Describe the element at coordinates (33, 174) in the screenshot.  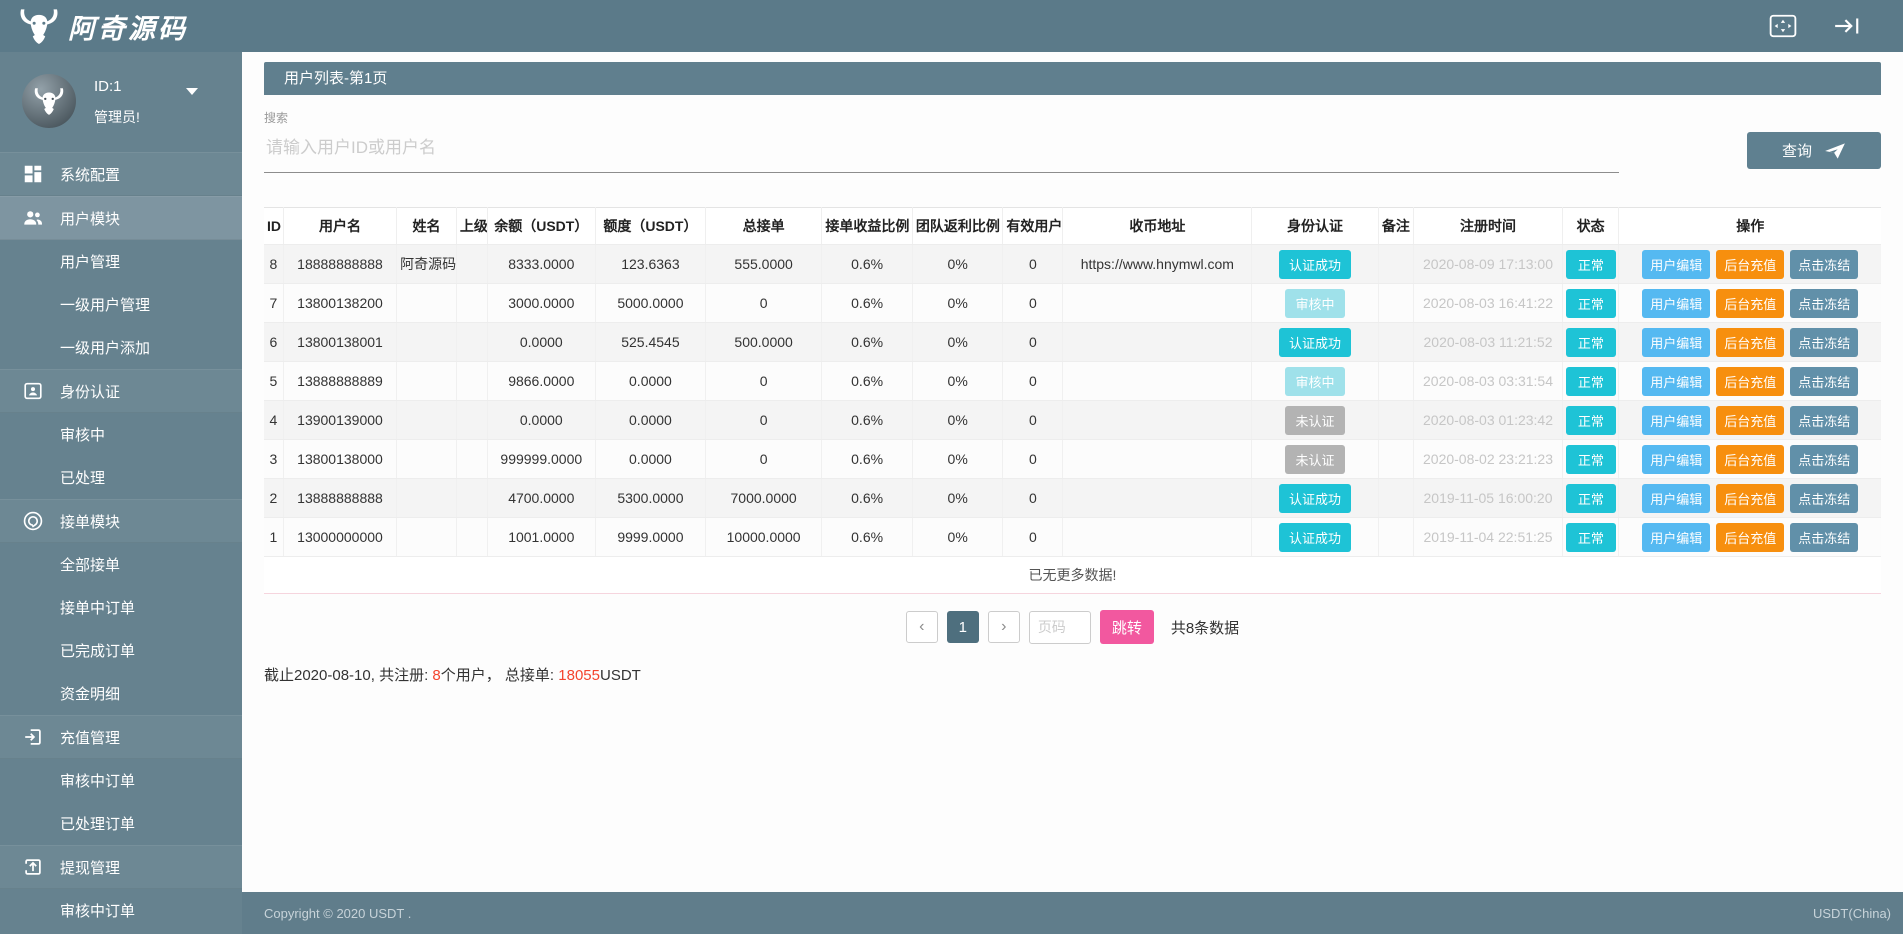
I see `grid-icon` at that location.